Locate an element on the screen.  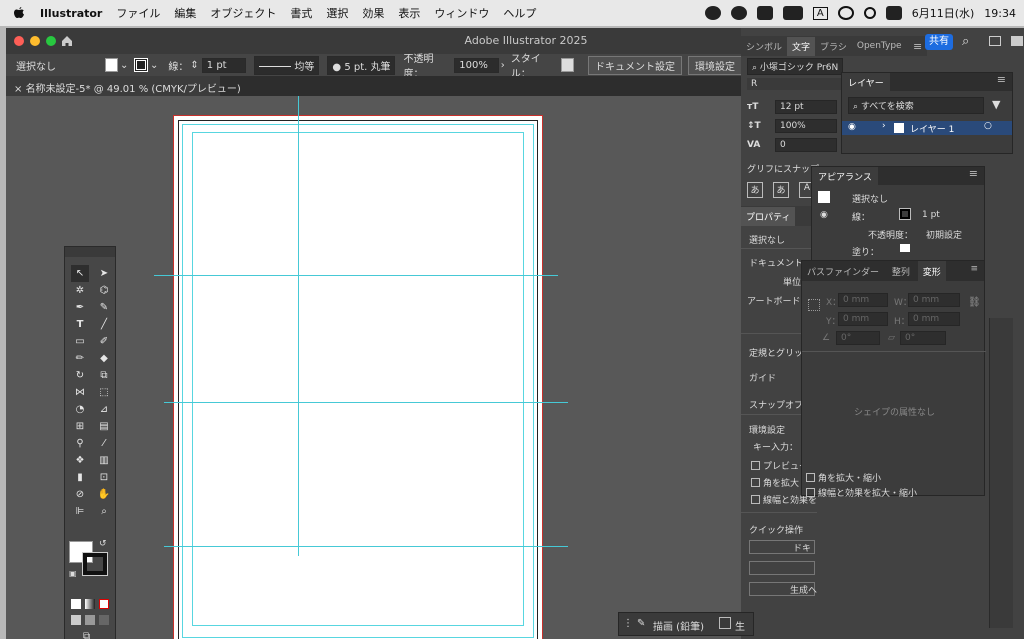
scale-tool-icon: ⧉ is located at coordinates (104, 375).